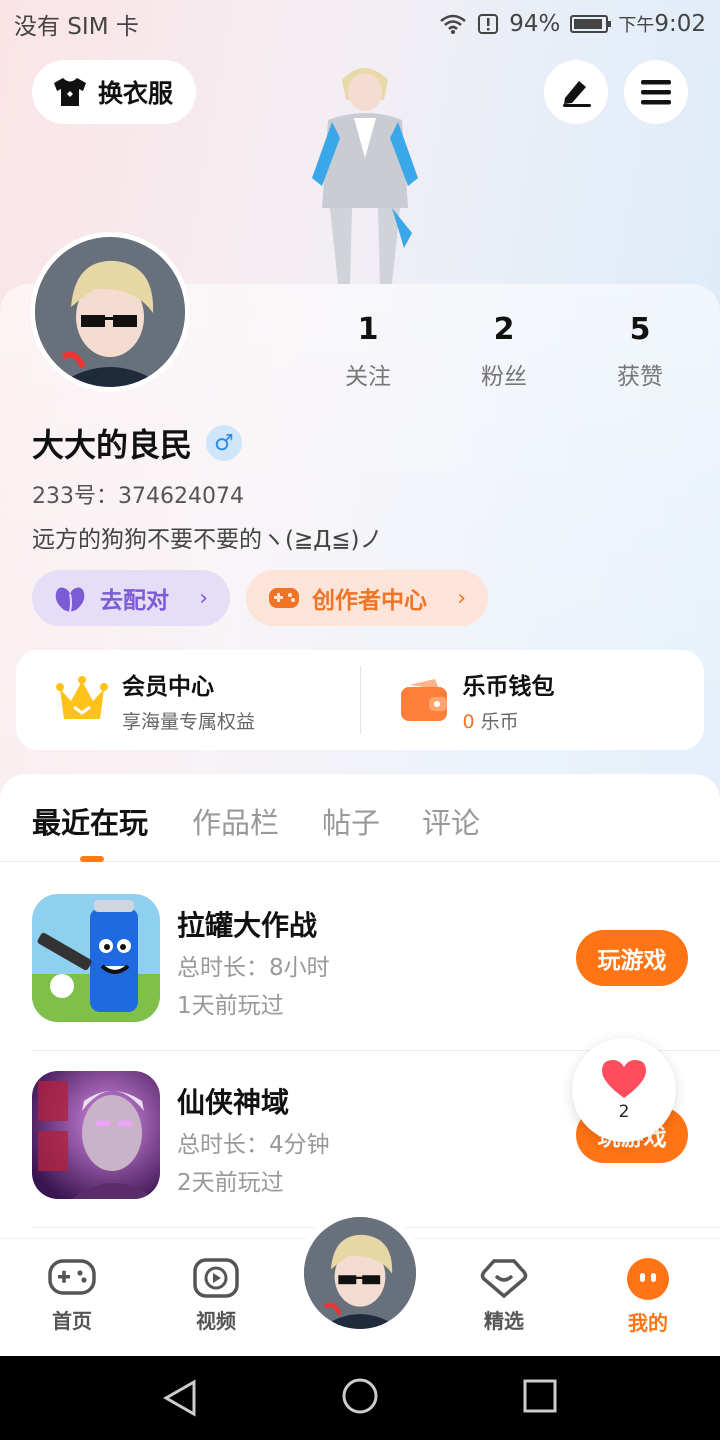 This screenshot has width=720, height=1440. I want to click on edit-button, so click(576, 92).